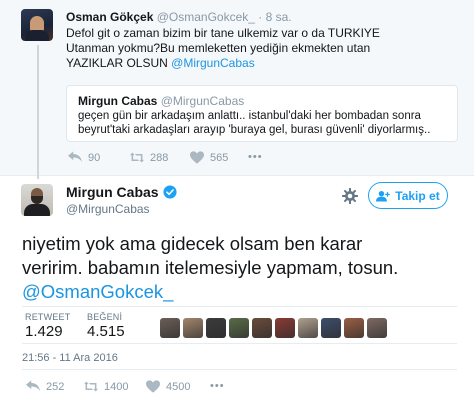  What do you see at coordinates (55, 386) in the screenshot?
I see `reply-count: 252` at bounding box center [55, 386].